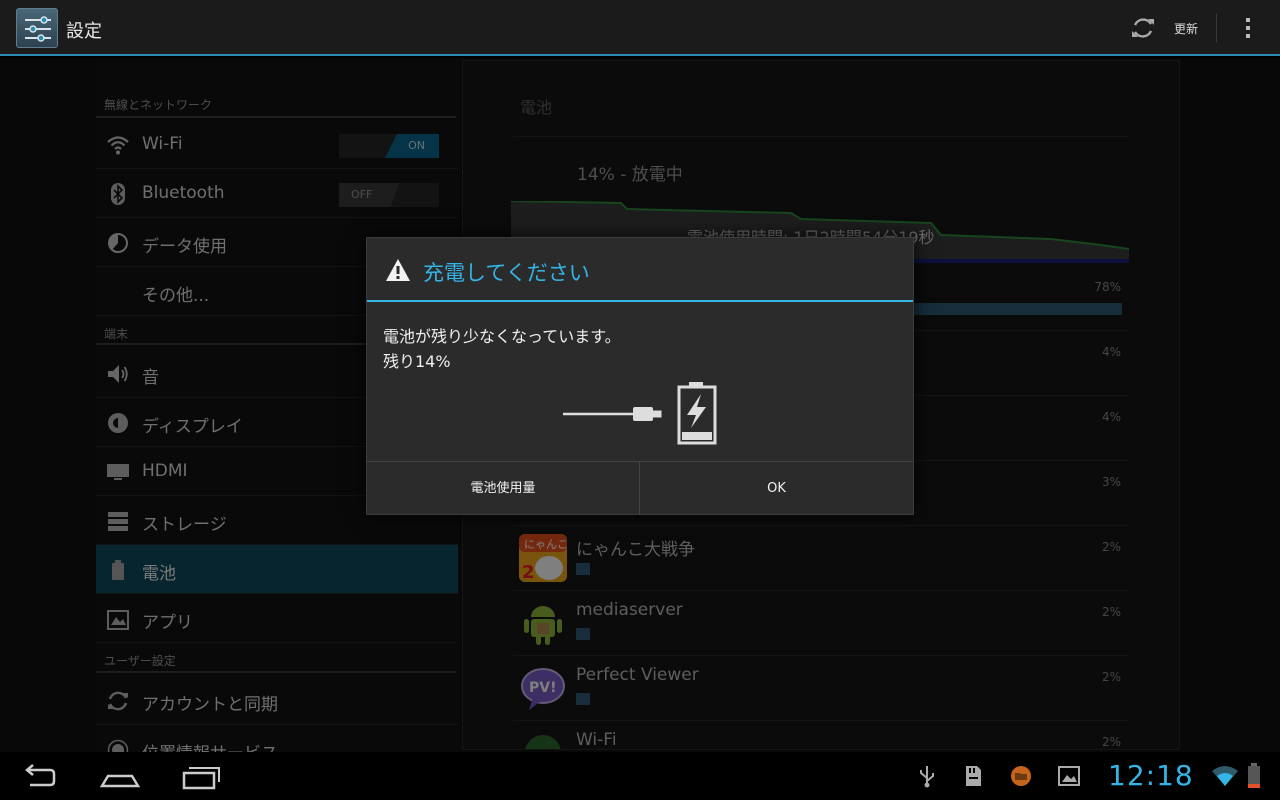  What do you see at coordinates (120, 777) in the screenshot?
I see `home-icon` at bounding box center [120, 777].